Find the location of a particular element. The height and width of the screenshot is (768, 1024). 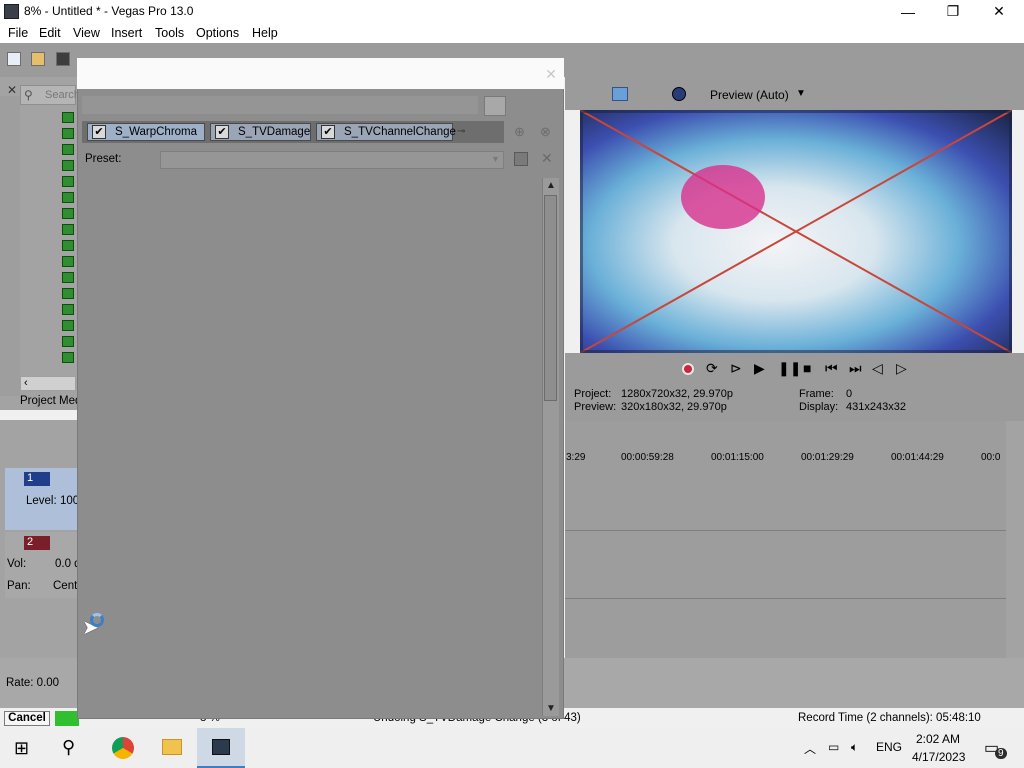

cancel-button: Cancel is located at coordinates (27, 718).